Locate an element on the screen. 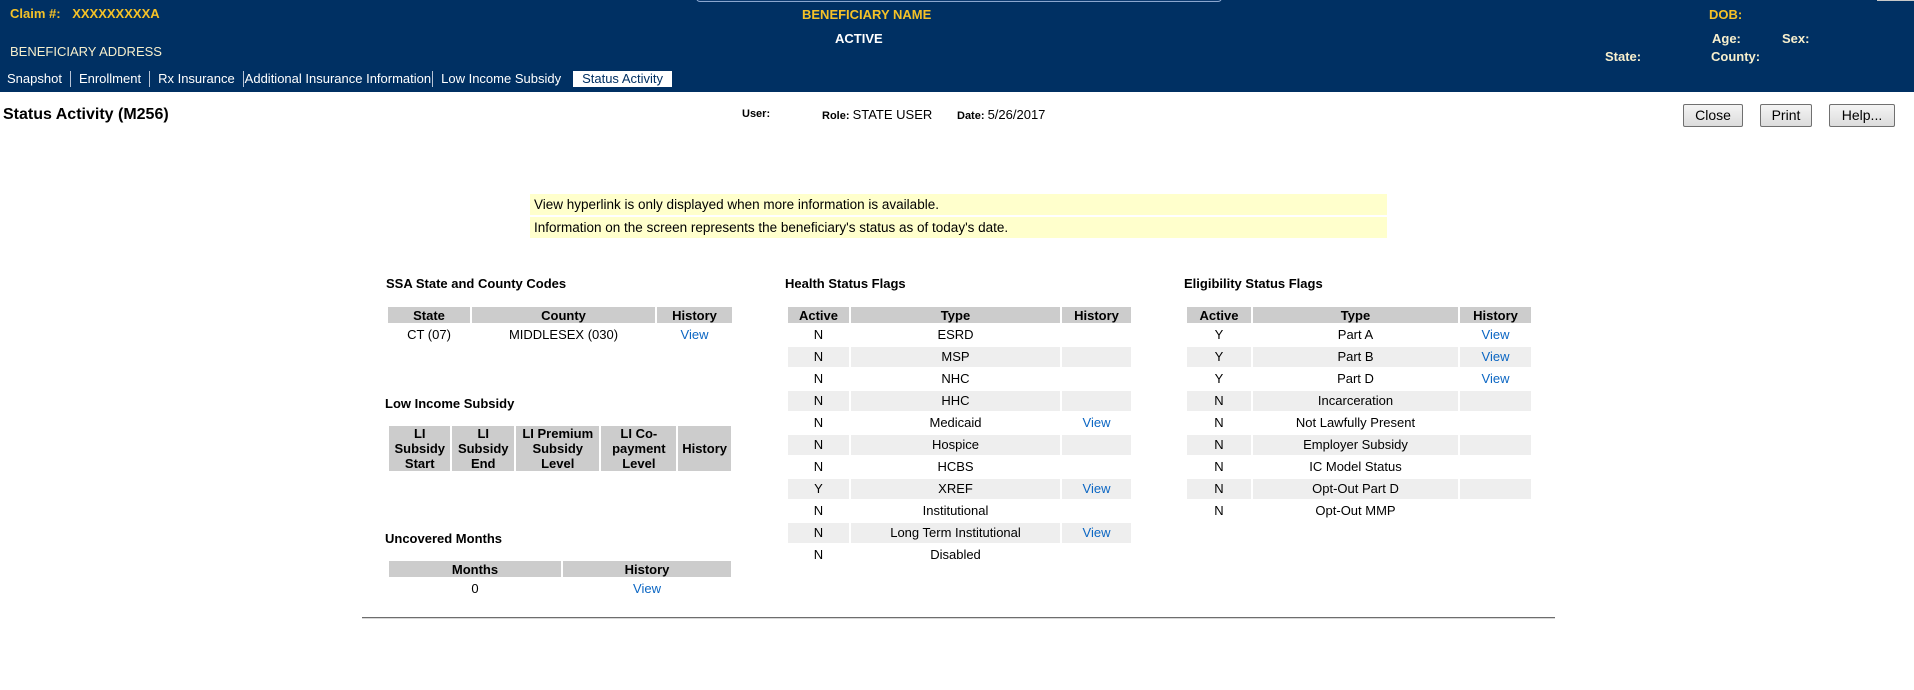 Image resolution: width=1914 pixels, height=690 pixels. tab-enrollment: Enrollment is located at coordinates (110, 79).